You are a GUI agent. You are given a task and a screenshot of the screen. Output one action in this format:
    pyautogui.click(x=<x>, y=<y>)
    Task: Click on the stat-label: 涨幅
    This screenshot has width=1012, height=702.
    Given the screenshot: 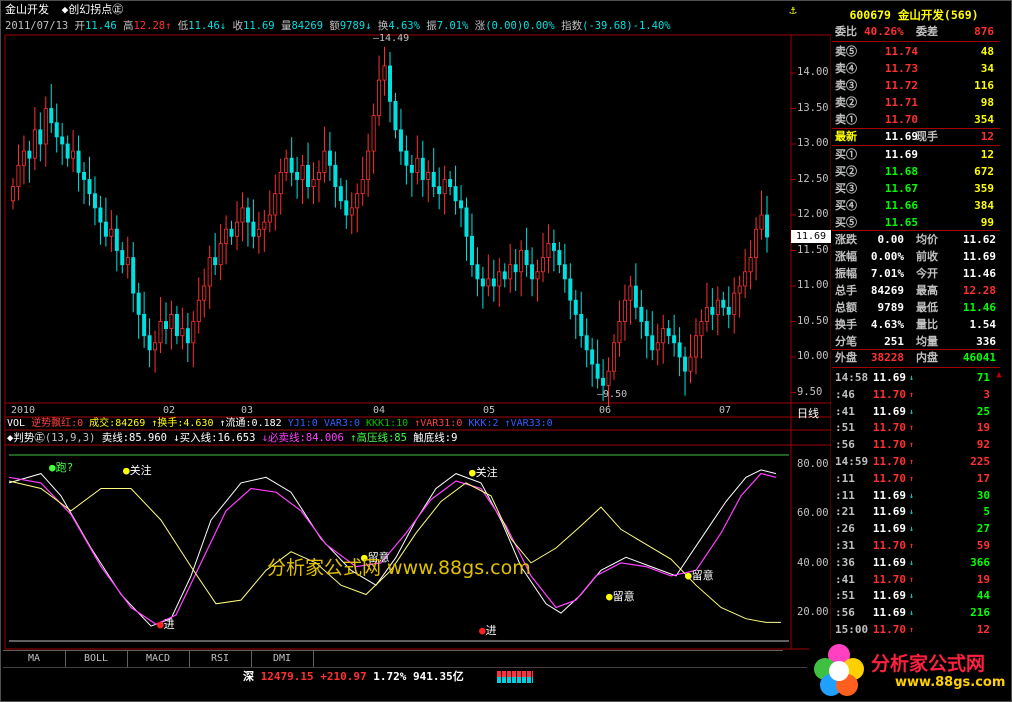 What is the action you would take?
    pyautogui.click(x=846, y=256)
    